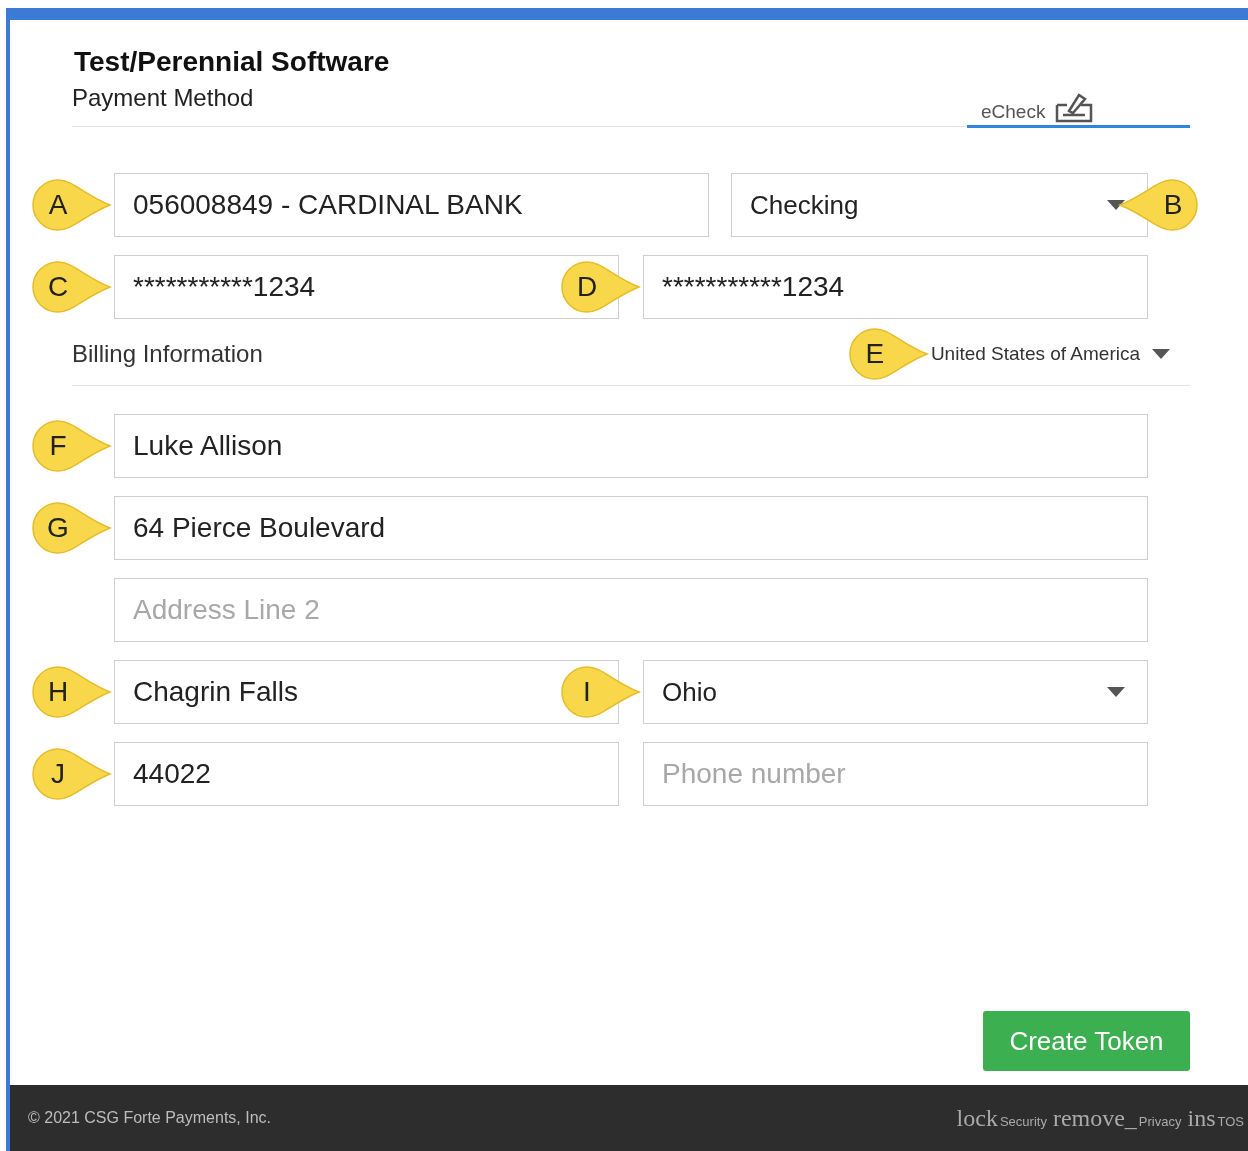 The height and width of the screenshot is (1151, 1248). What do you see at coordinates (163, 98) in the screenshot?
I see `section-title: Payment Method` at bounding box center [163, 98].